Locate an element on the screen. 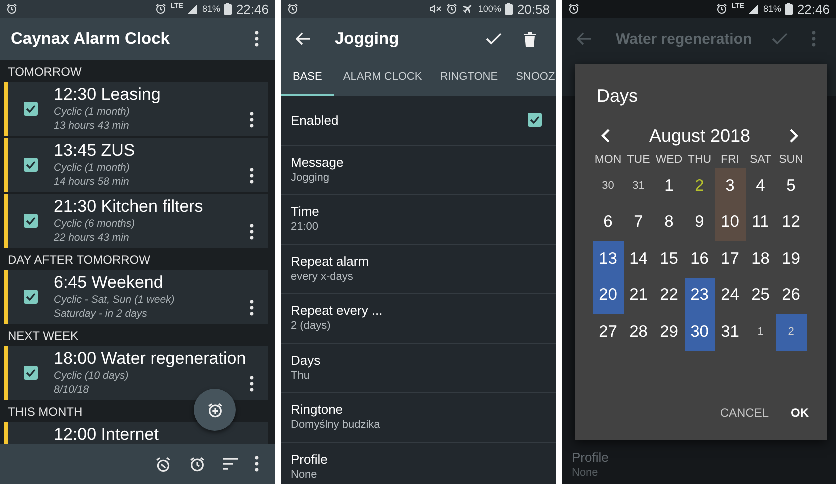  setting-row: Profile None is located at coordinates (418, 463).